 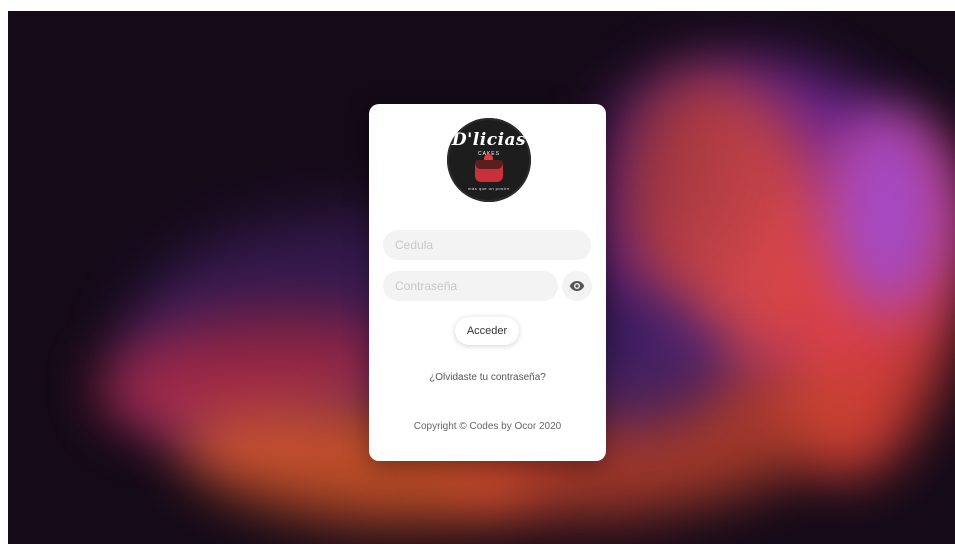 What do you see at coordinates (470, 286) in the screenshot?
I see `password-input` at bounding box center [470, 286].